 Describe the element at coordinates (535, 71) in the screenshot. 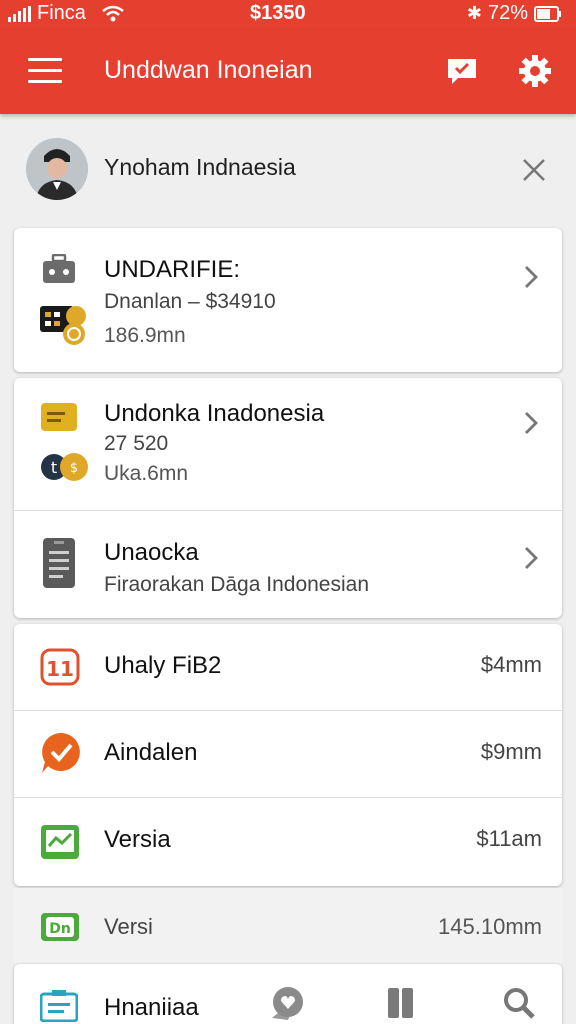

I see `gear-icon` at that location.